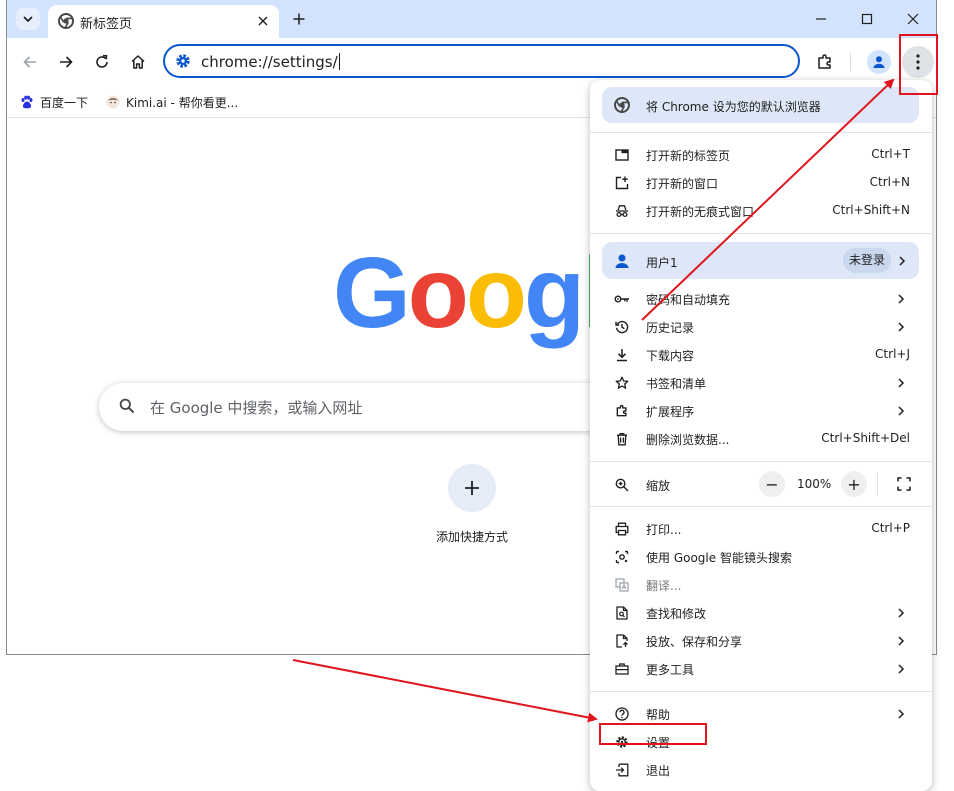  I want to click on bookmark-baidu: 百度一下, so click(54, 102).